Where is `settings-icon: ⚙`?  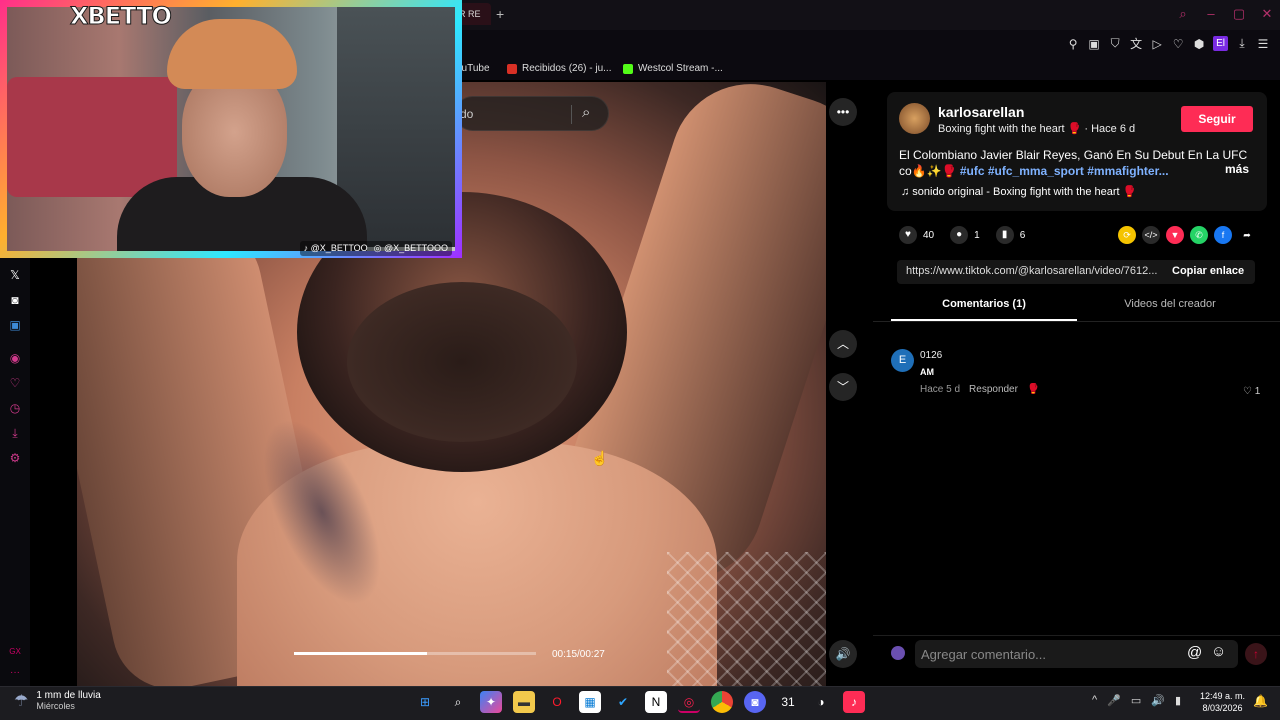
settings-icon: ⚙ is located at coordinates (15, 458).